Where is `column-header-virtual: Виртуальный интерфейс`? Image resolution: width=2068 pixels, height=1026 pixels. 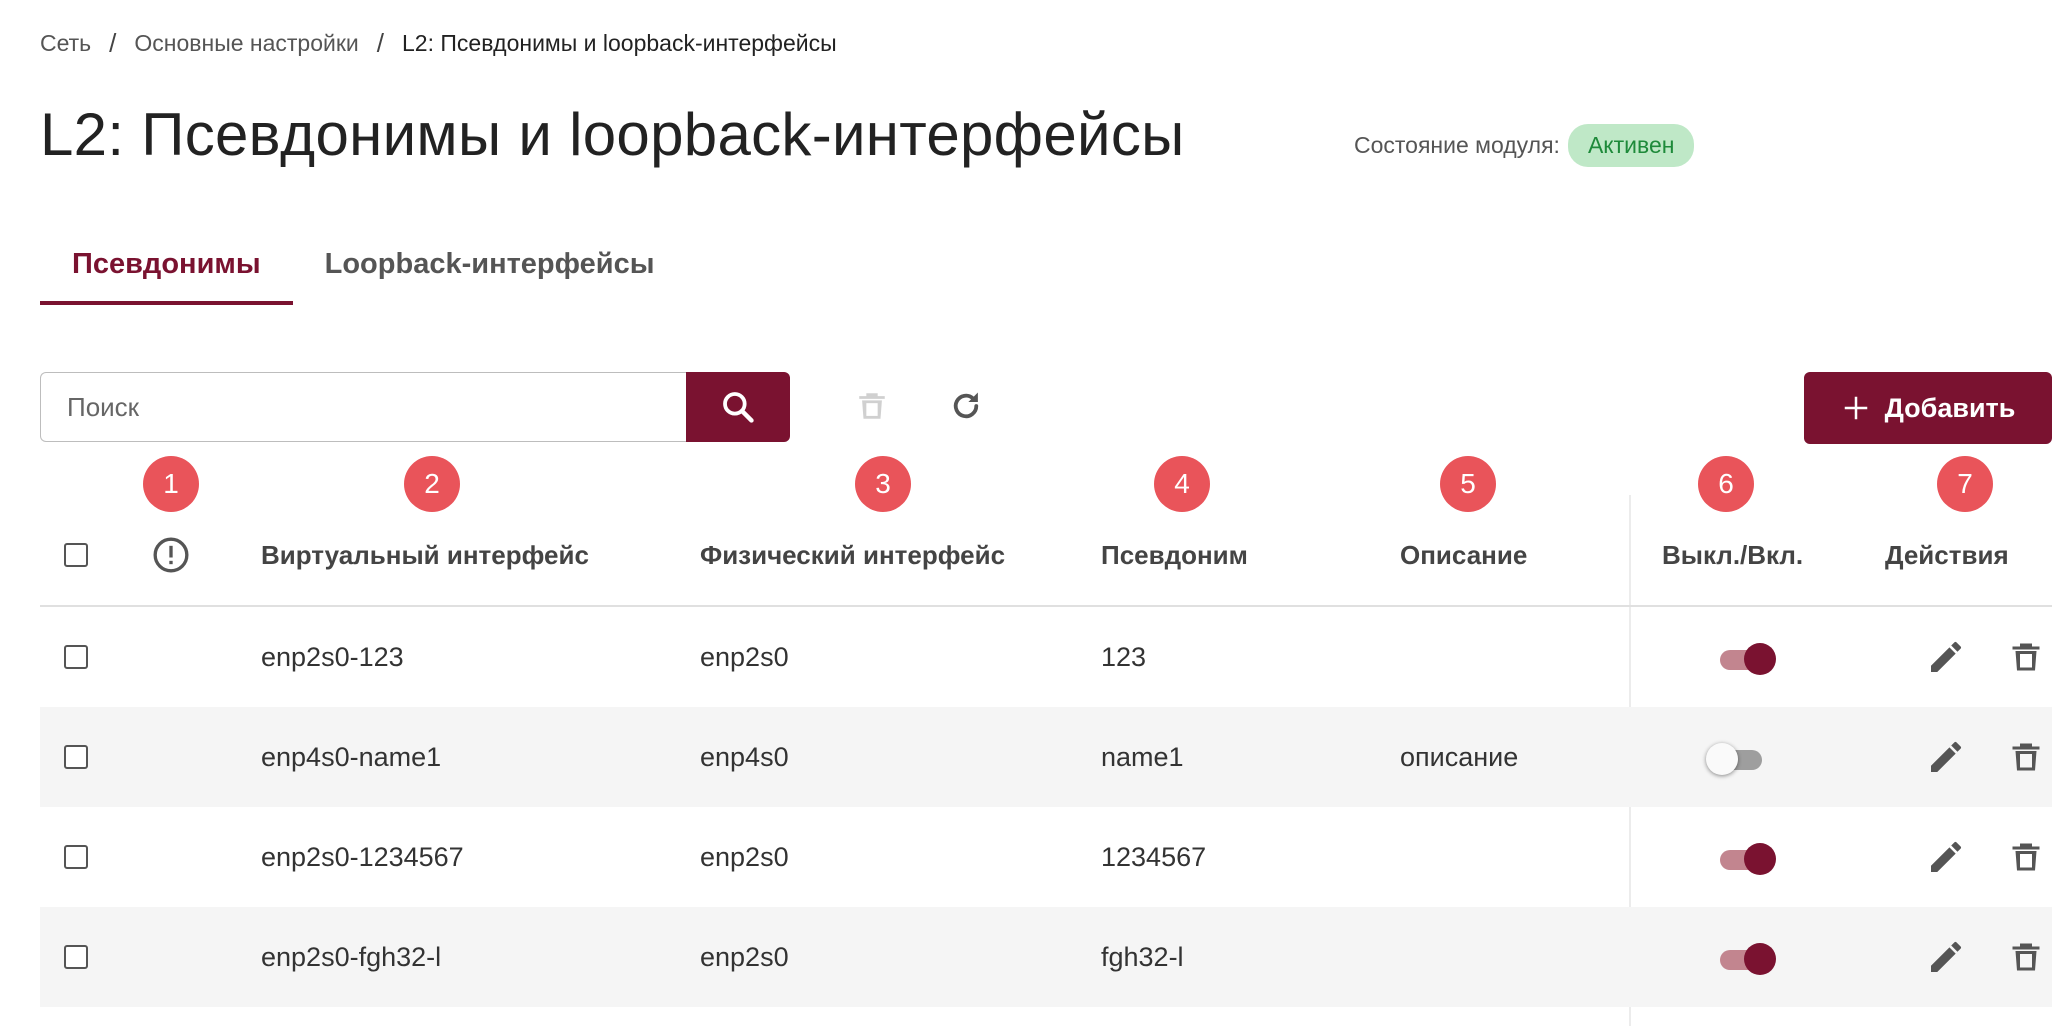 column-header-virtual: Виртуальный интерфейс is located at coordinates (425, 555).